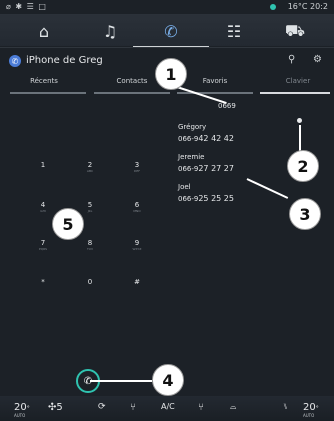 This screenshot has width=334, height=421. What do you see at coordinates (167, 47) in the screenshot?
I see `nav-divider` at bounding box center [167, 47].